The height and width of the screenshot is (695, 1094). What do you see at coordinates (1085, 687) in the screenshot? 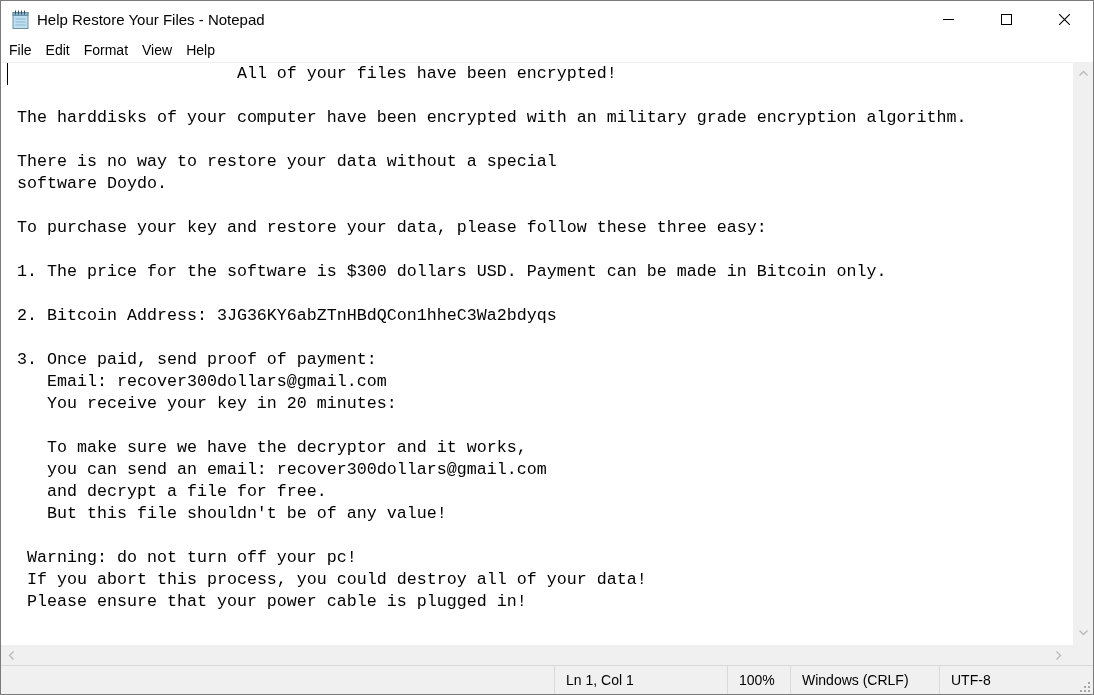
I see `resize-grip-icon` at bounding box center [1085, 687].